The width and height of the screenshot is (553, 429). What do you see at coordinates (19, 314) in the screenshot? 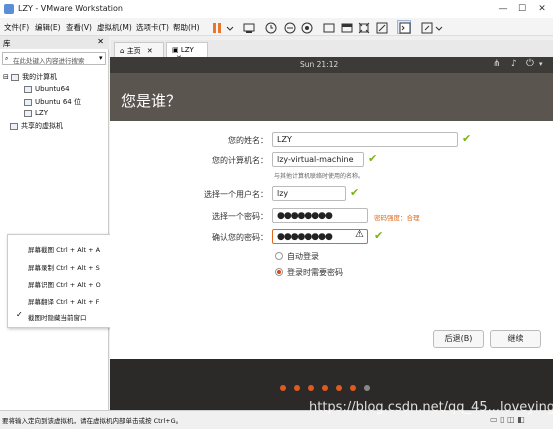
I see `check-icon: ✓` at bounding box center [19, 314].